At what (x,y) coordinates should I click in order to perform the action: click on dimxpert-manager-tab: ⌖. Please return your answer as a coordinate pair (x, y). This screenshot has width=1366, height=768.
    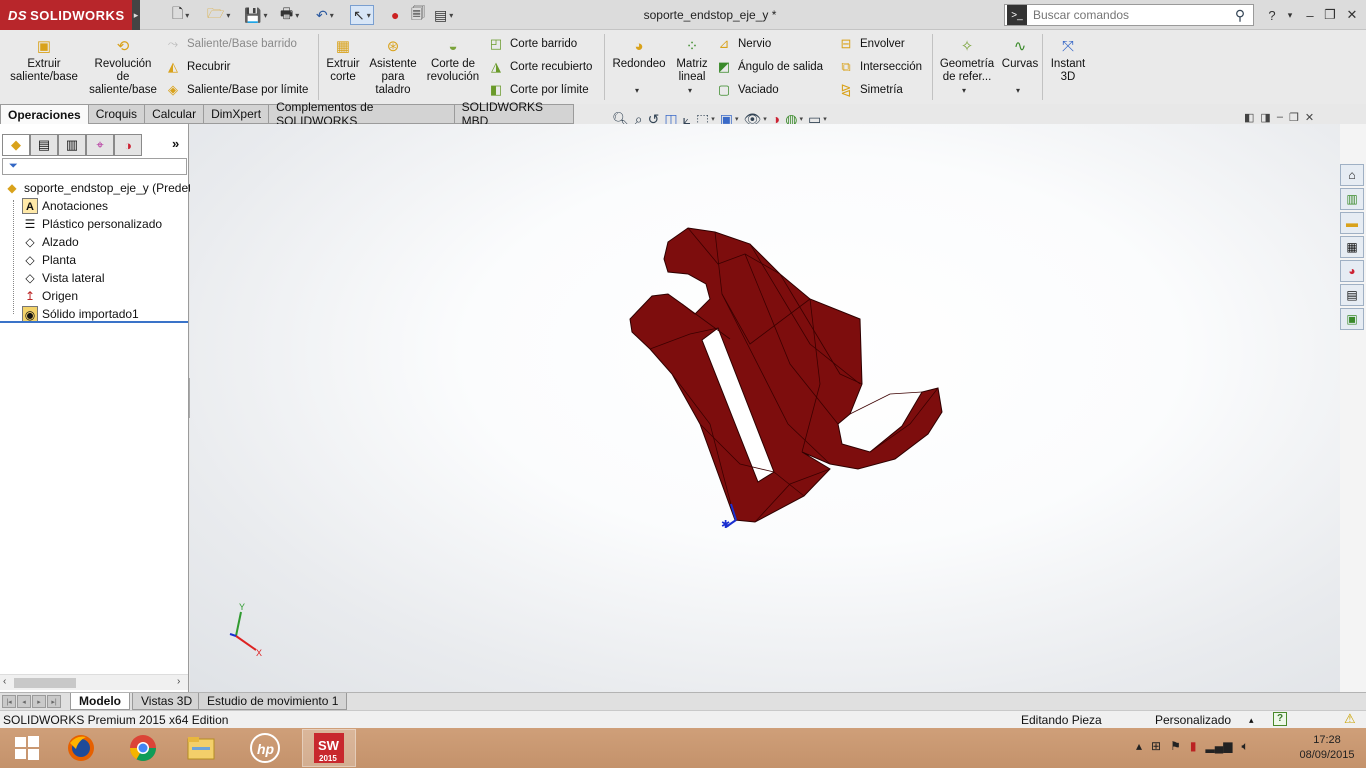
    Looking at the image, I should click on (100, 145).